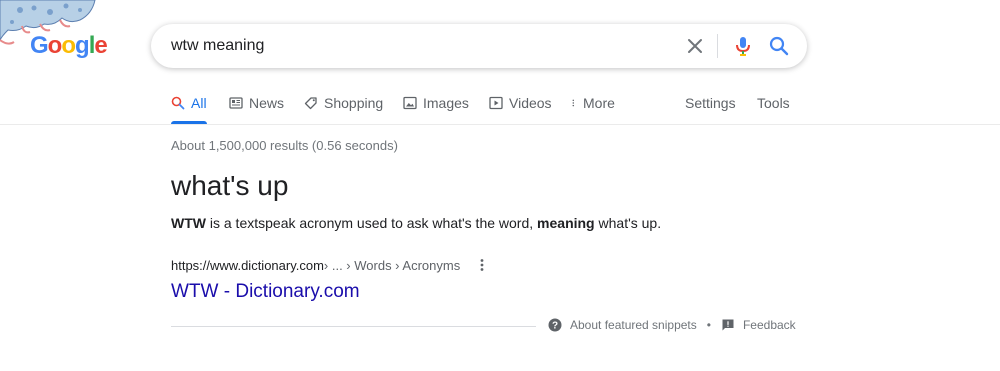  I want to click on tab-label: News, so click(267, 103).